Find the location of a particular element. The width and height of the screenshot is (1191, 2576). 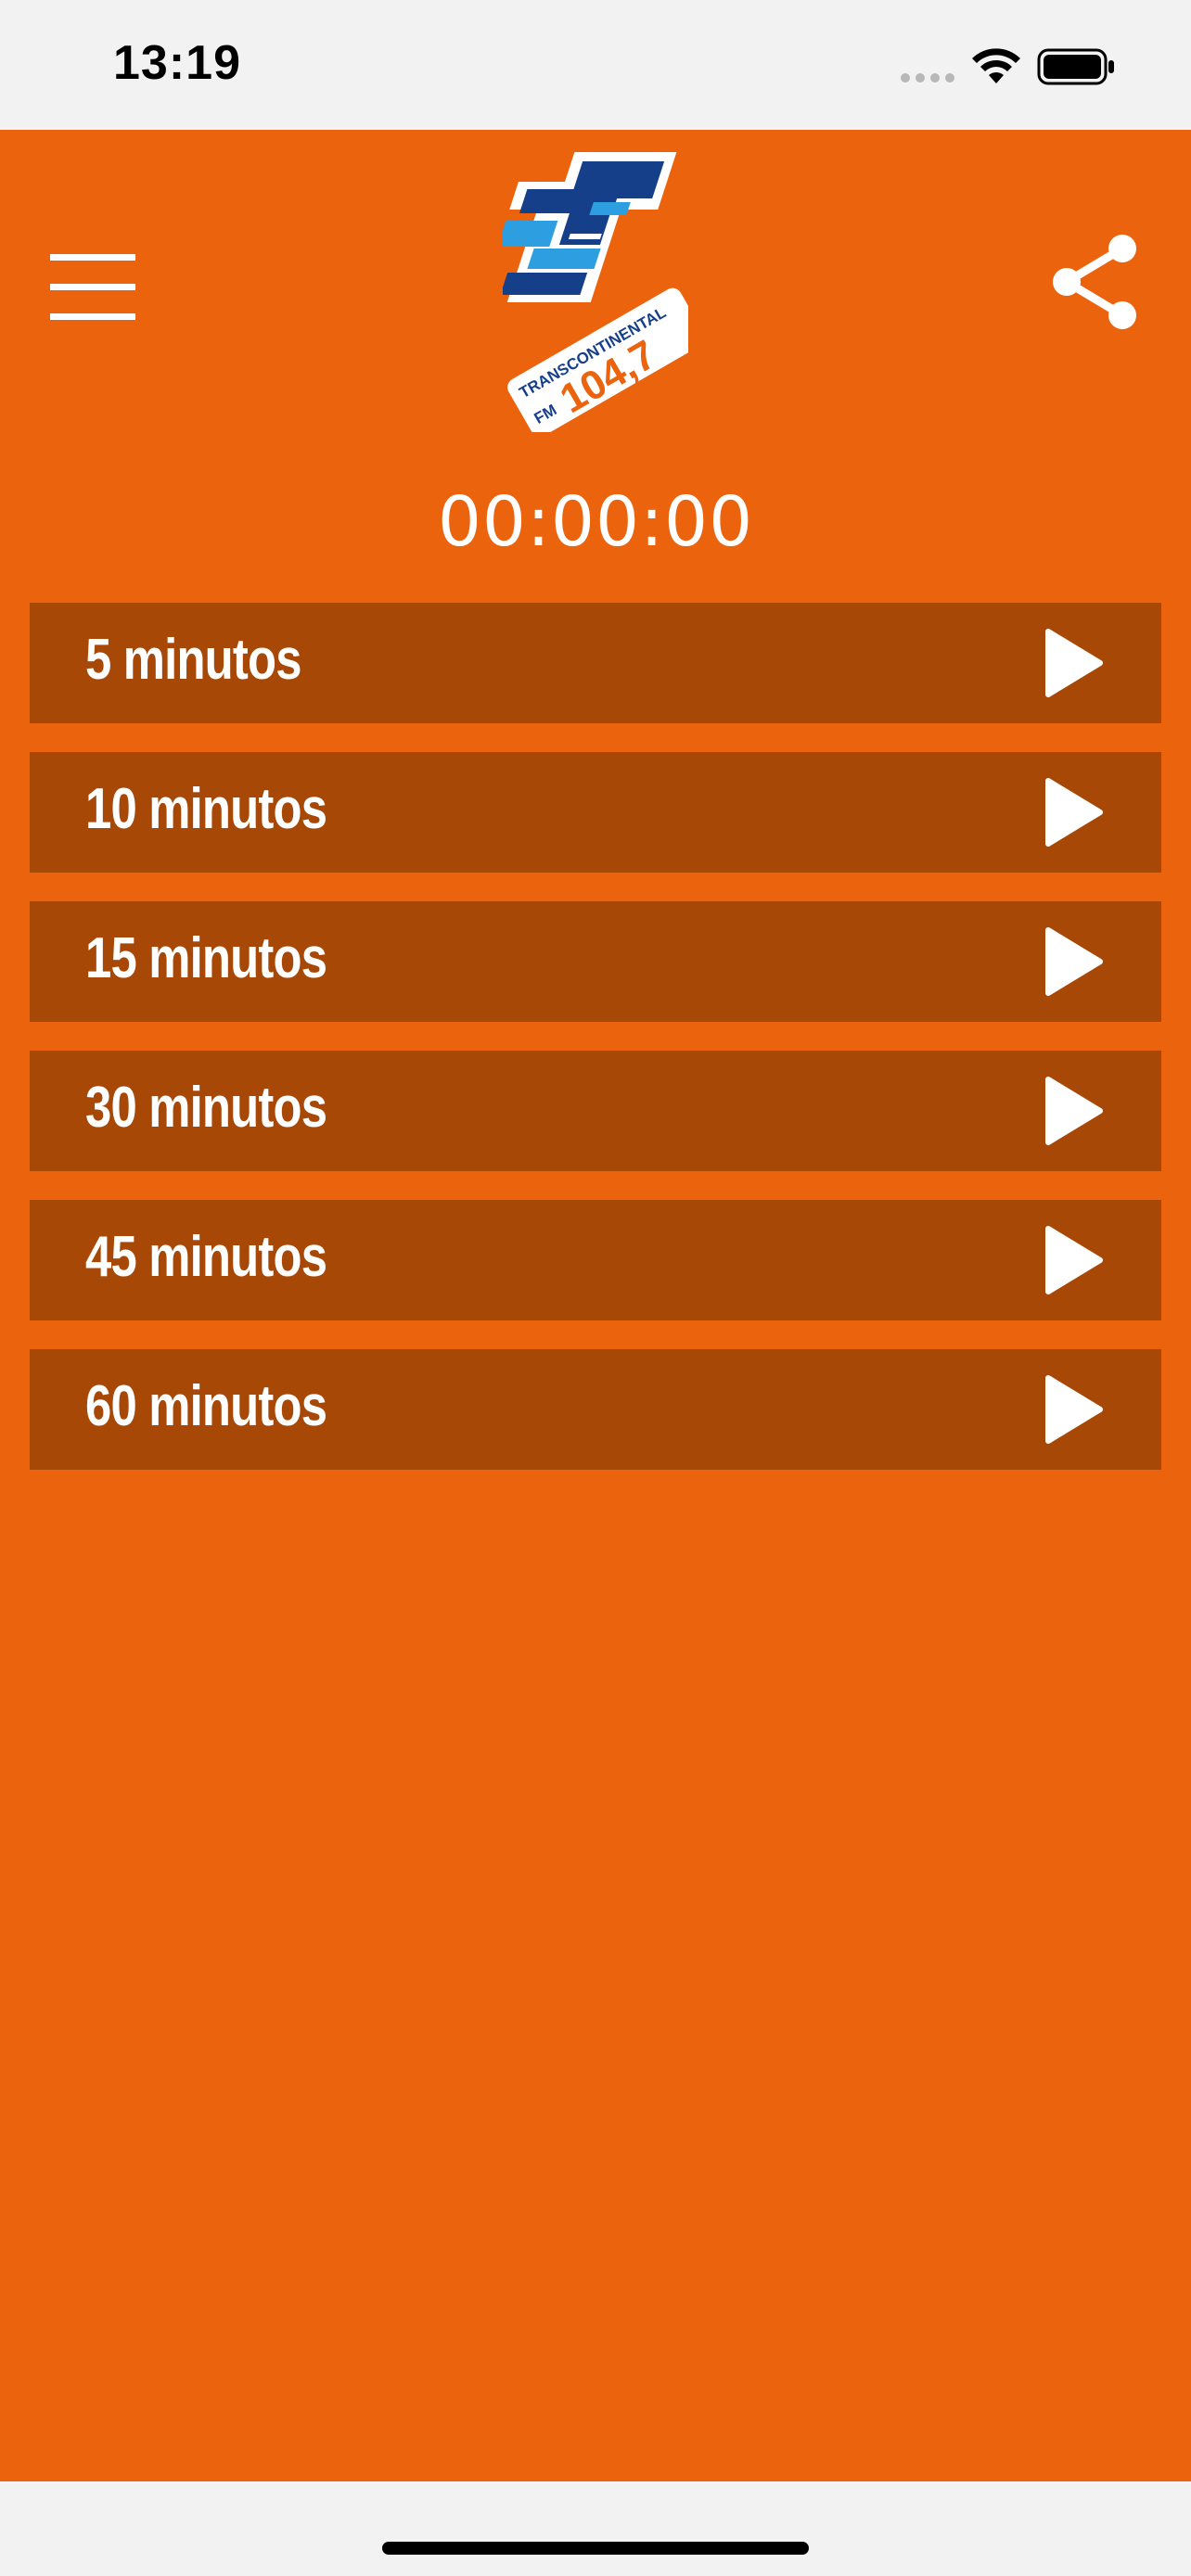

station-logo: TRANSCONTINENTAL FM 104,7 is located at coordinates (595, 292).